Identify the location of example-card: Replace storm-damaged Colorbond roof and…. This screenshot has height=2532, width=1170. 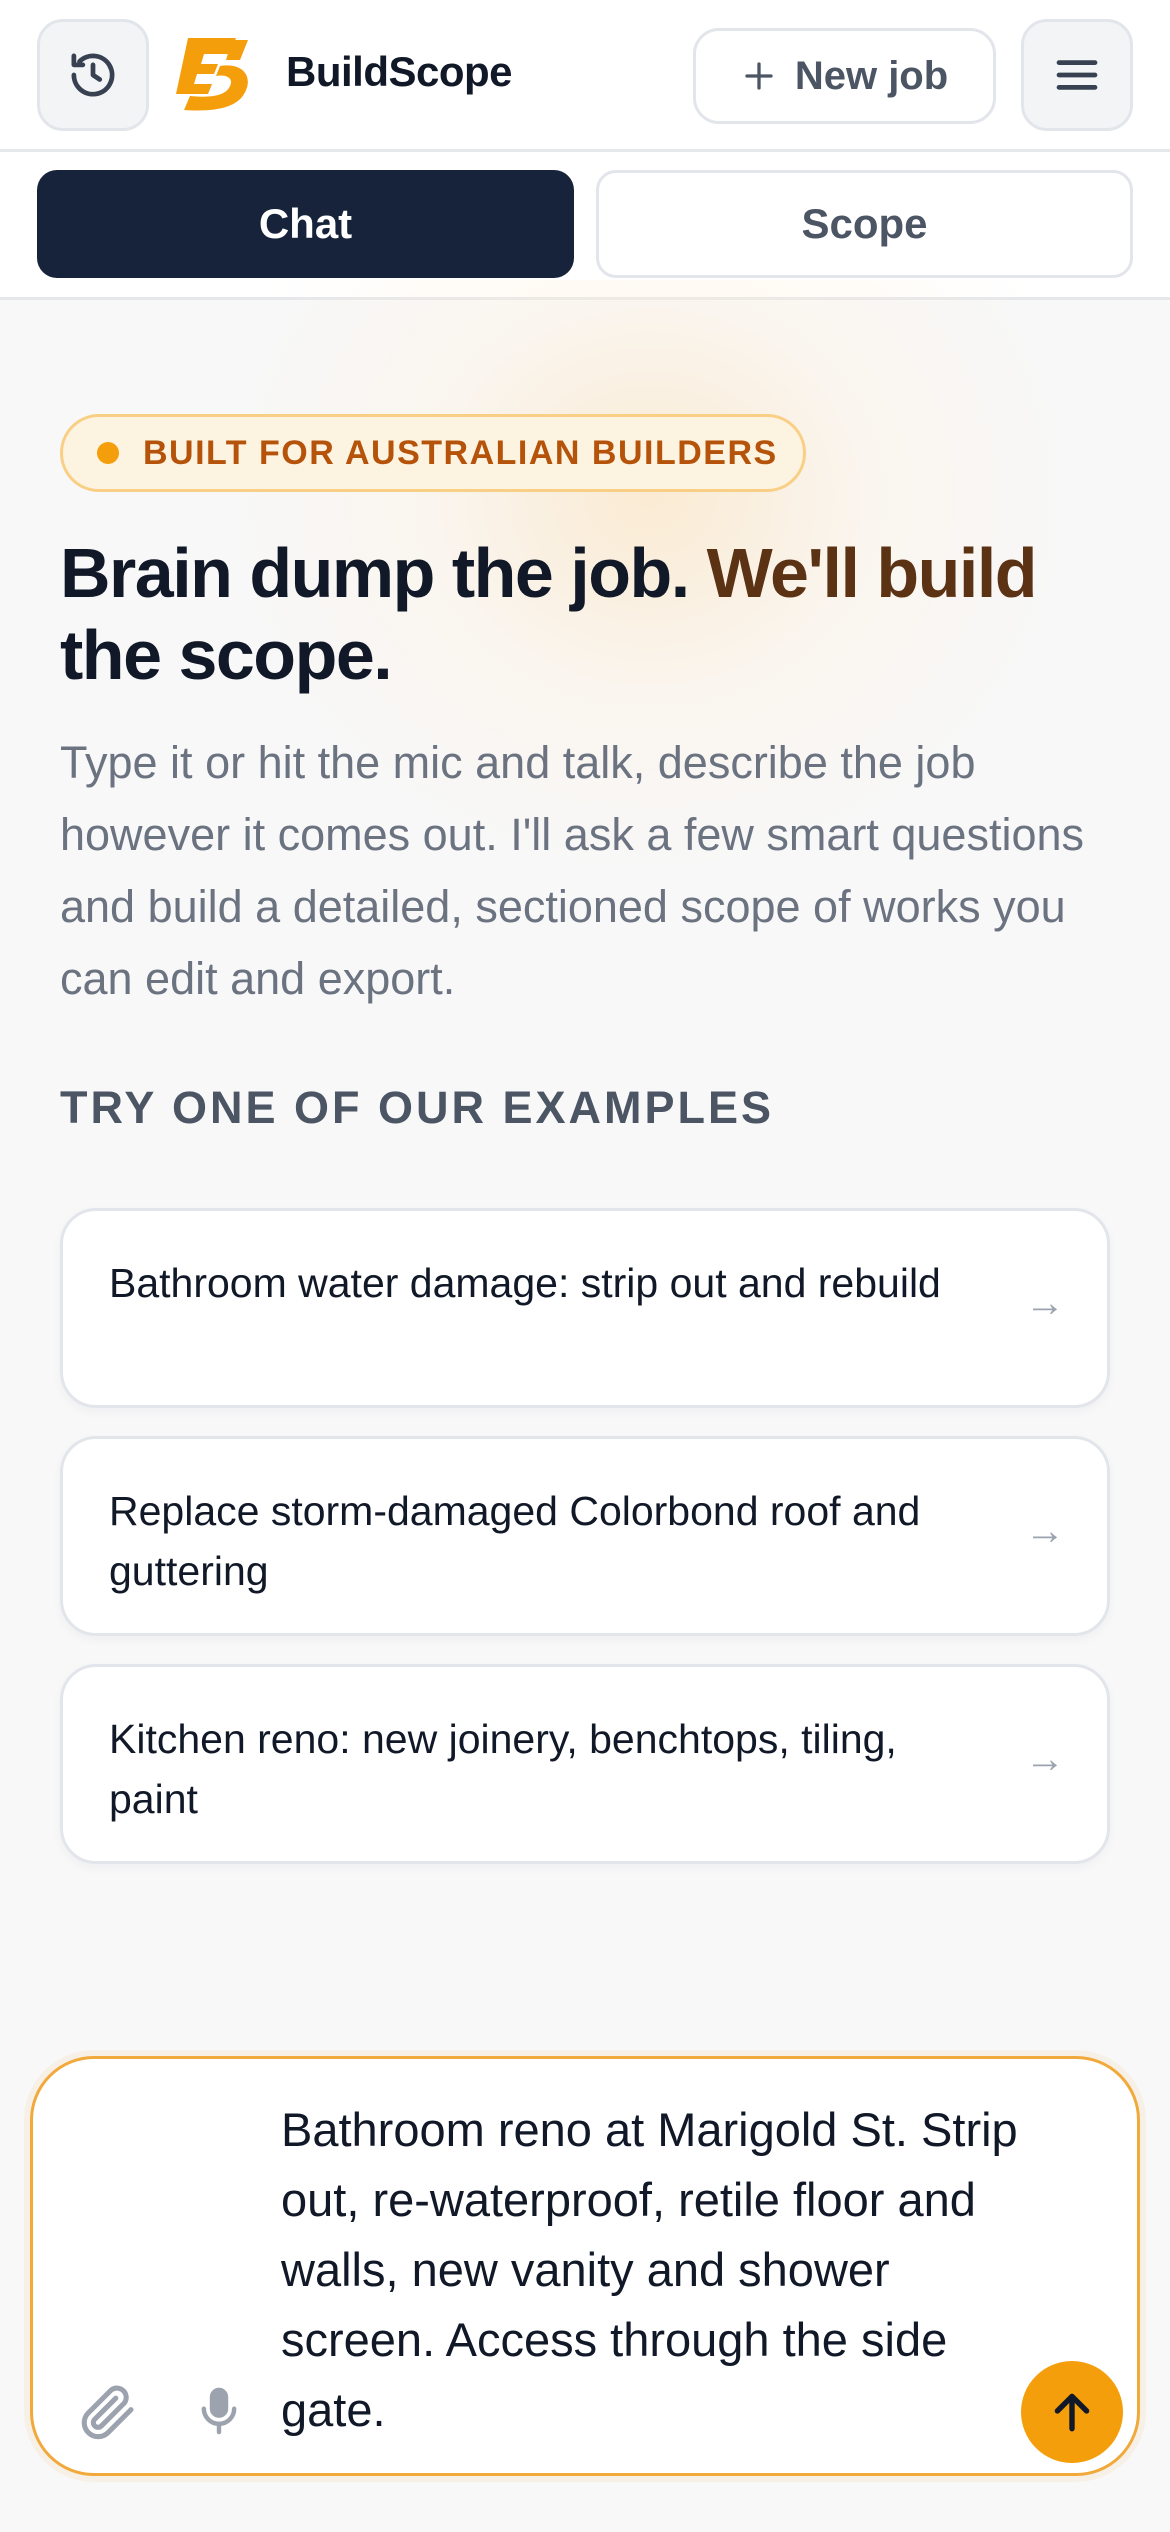
(585, 1536).